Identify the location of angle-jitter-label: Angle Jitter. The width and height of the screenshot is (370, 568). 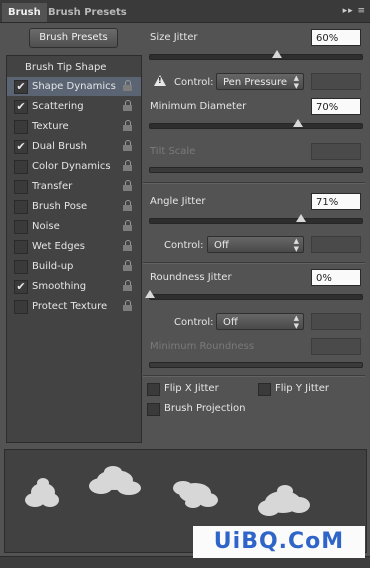
(178, 201).